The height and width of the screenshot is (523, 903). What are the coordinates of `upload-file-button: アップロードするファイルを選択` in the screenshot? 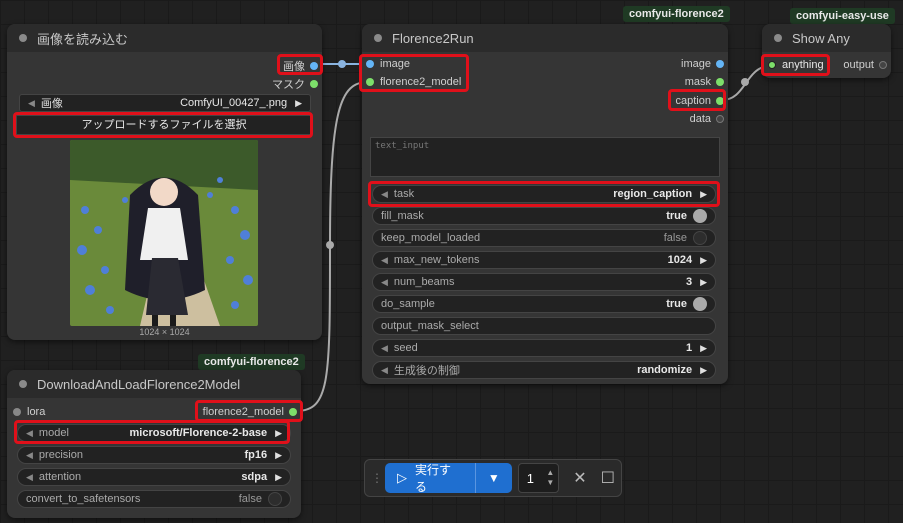 It's located at (164, 125).